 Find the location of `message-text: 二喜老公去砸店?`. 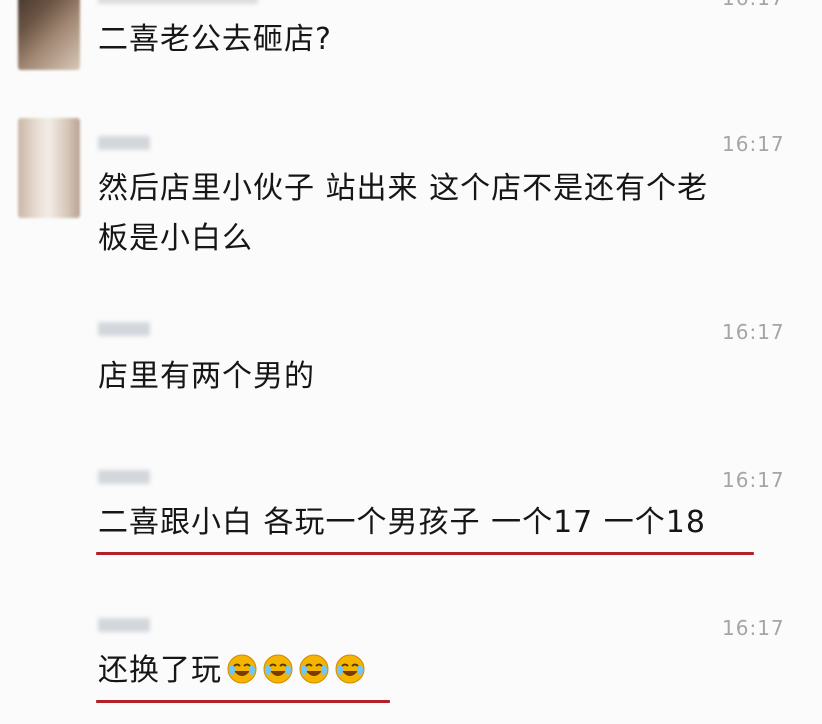

message-text: 二喜老公去砸店? is located at coordinates (215, 39).